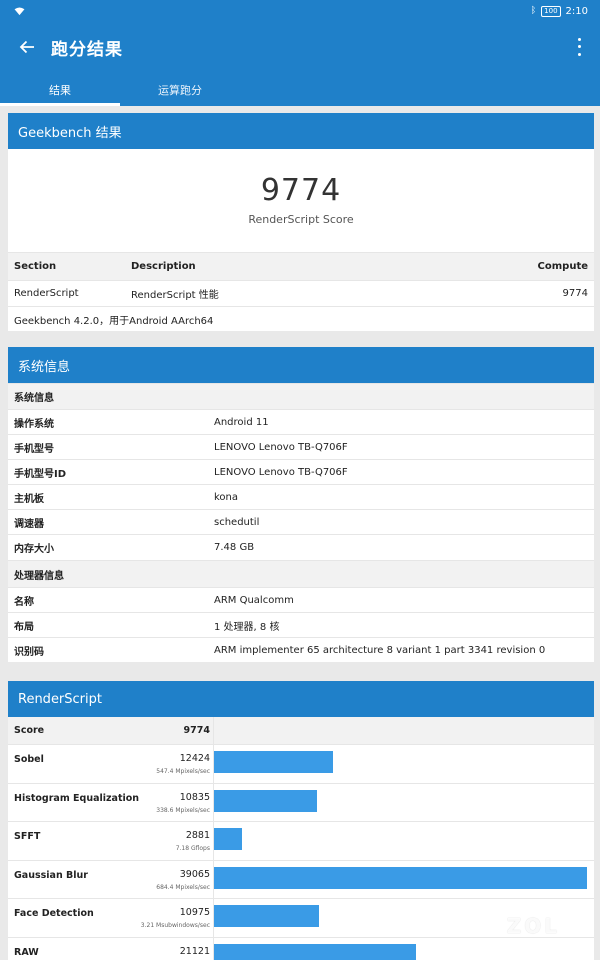  I want to click on score-display: 9774 RenderScript Score, so click(301, 200).